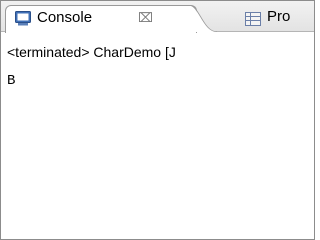  I want to click on properties-icon, so click(253, 21).